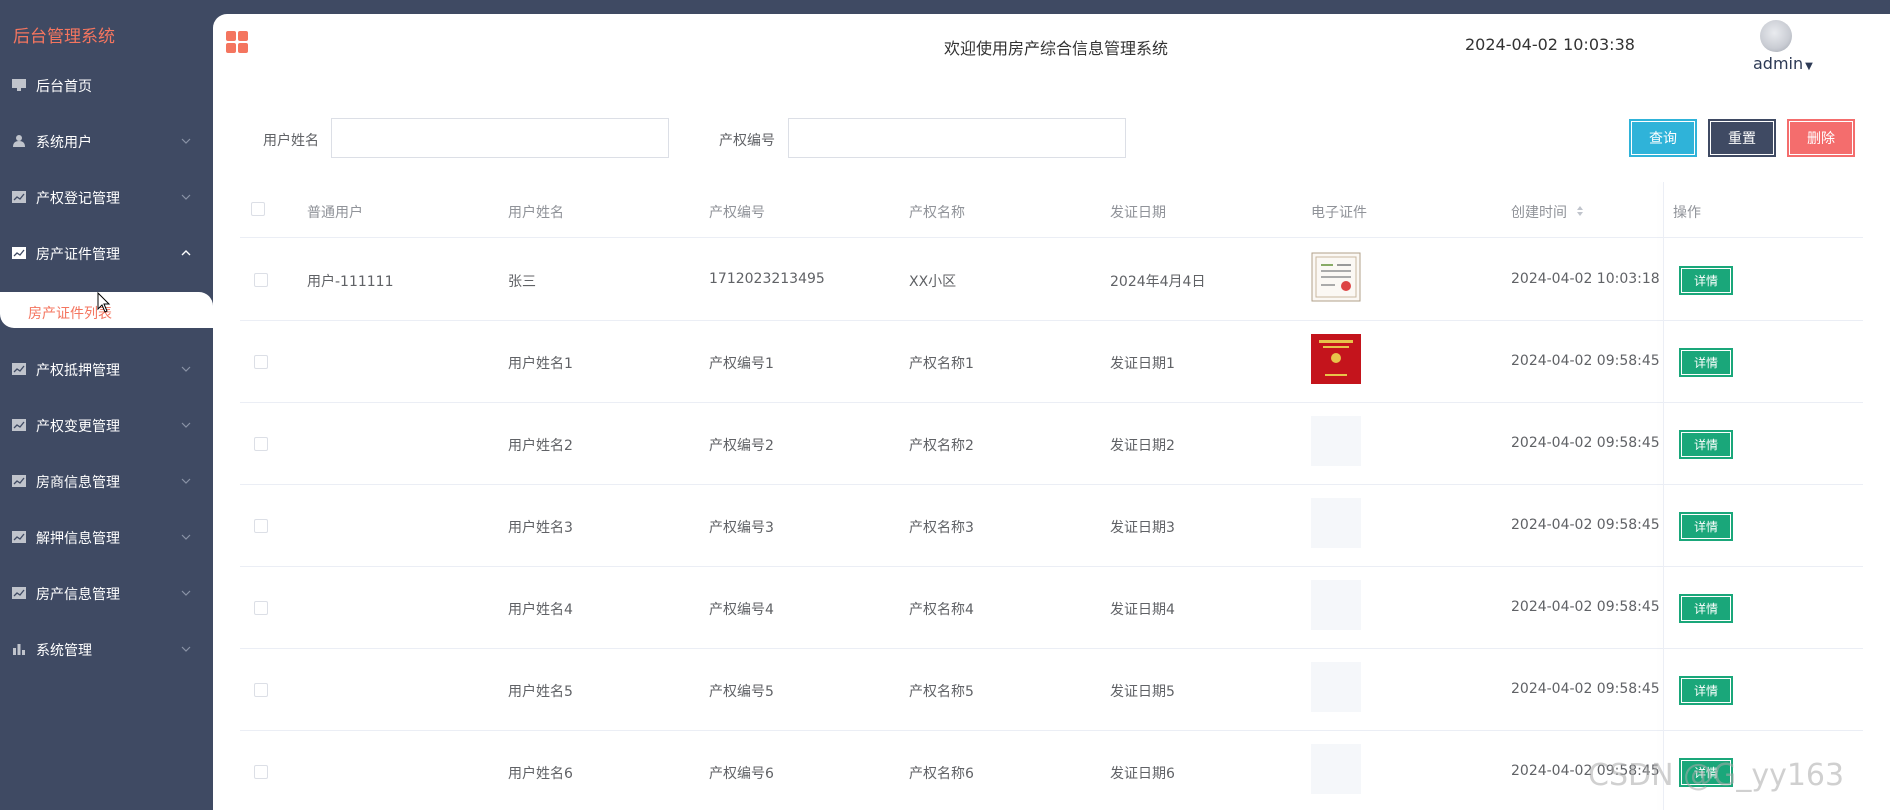 The height and width of the screenshot is (810, 1890). Describe the element at coordinates (1142, 364) in the screenshot. I see `cell-date: 发证日期1` at that location.